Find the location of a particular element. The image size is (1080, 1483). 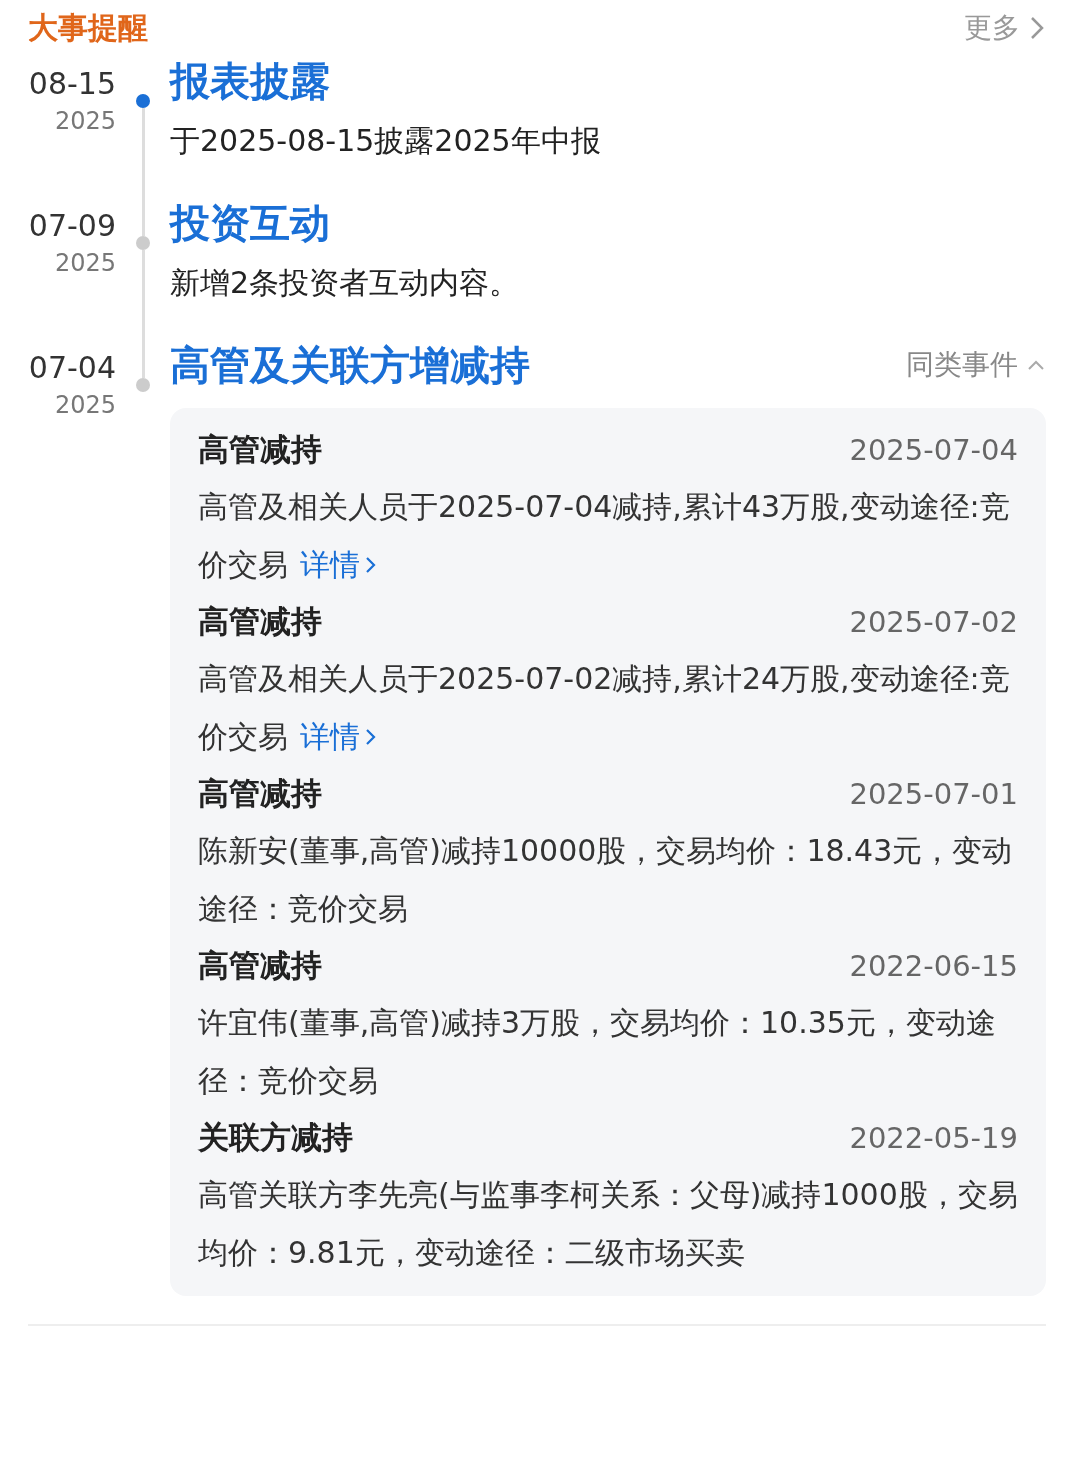

record-description: 高管及相关人员于2025-07-02减持,累计24万股,变动途径:竞价交易 详情 is located at coordinates (608, 708).